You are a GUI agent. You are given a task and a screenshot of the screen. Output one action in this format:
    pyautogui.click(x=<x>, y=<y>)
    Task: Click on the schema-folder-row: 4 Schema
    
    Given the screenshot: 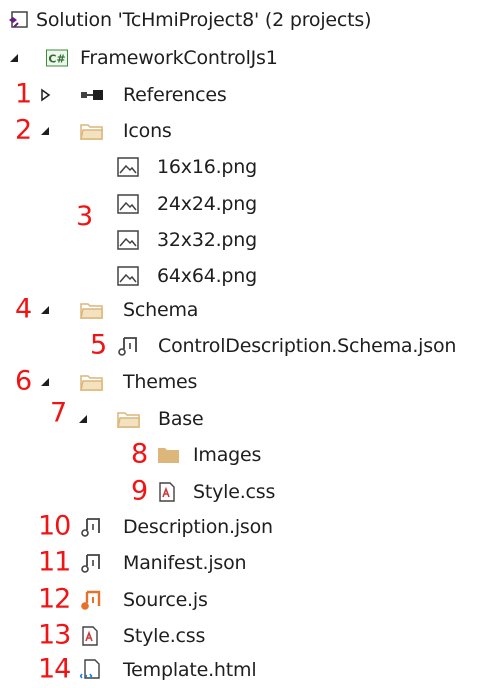 What is the action you would take?
    pyautogui.click(x=250, y=310)
    